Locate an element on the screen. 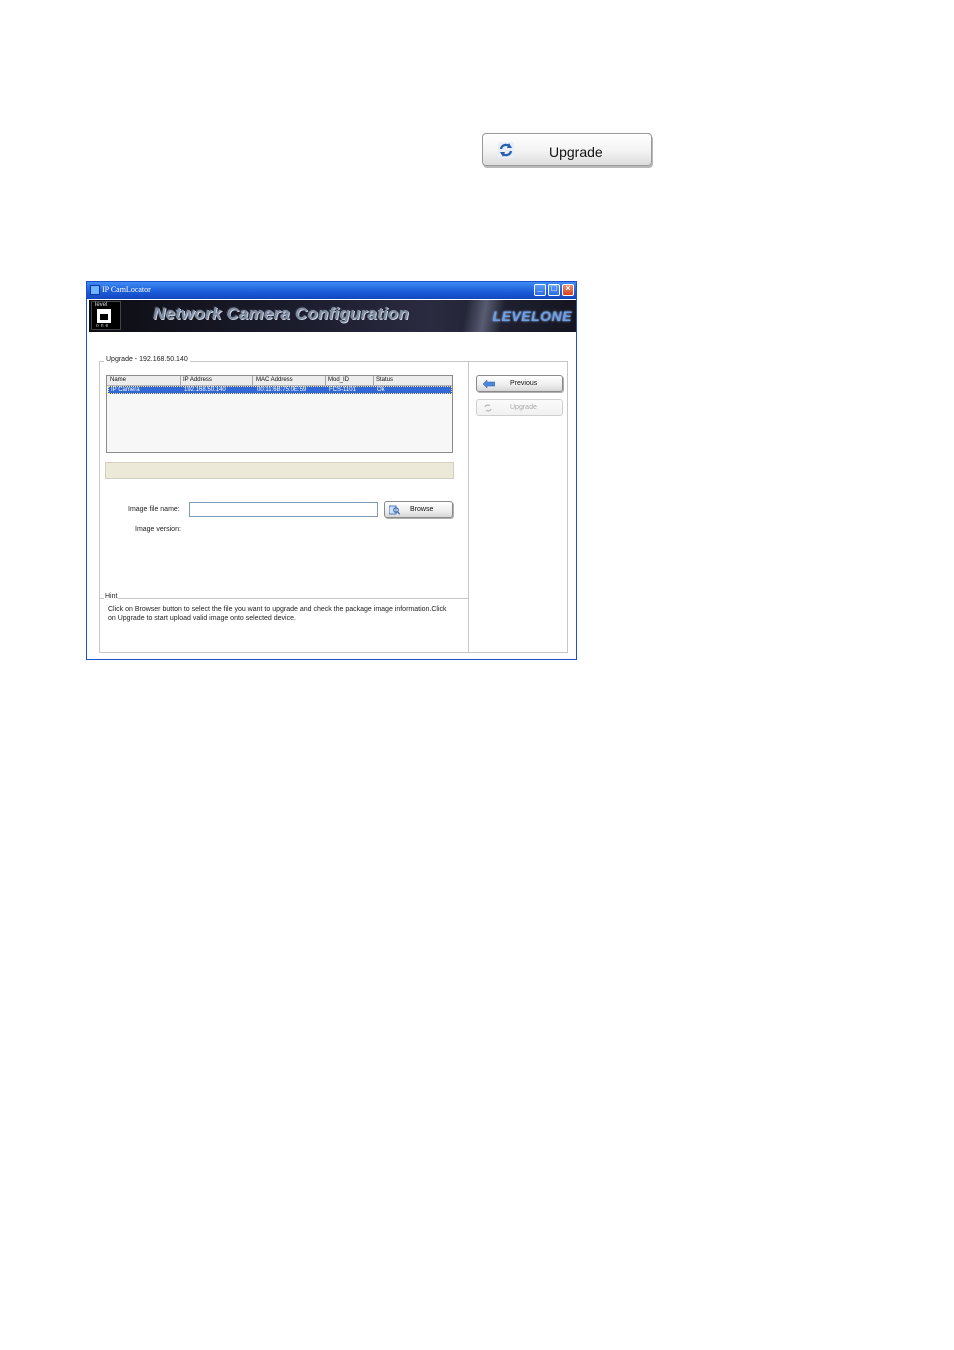  minimize-icon: _ is located at coordinates (540, 288).